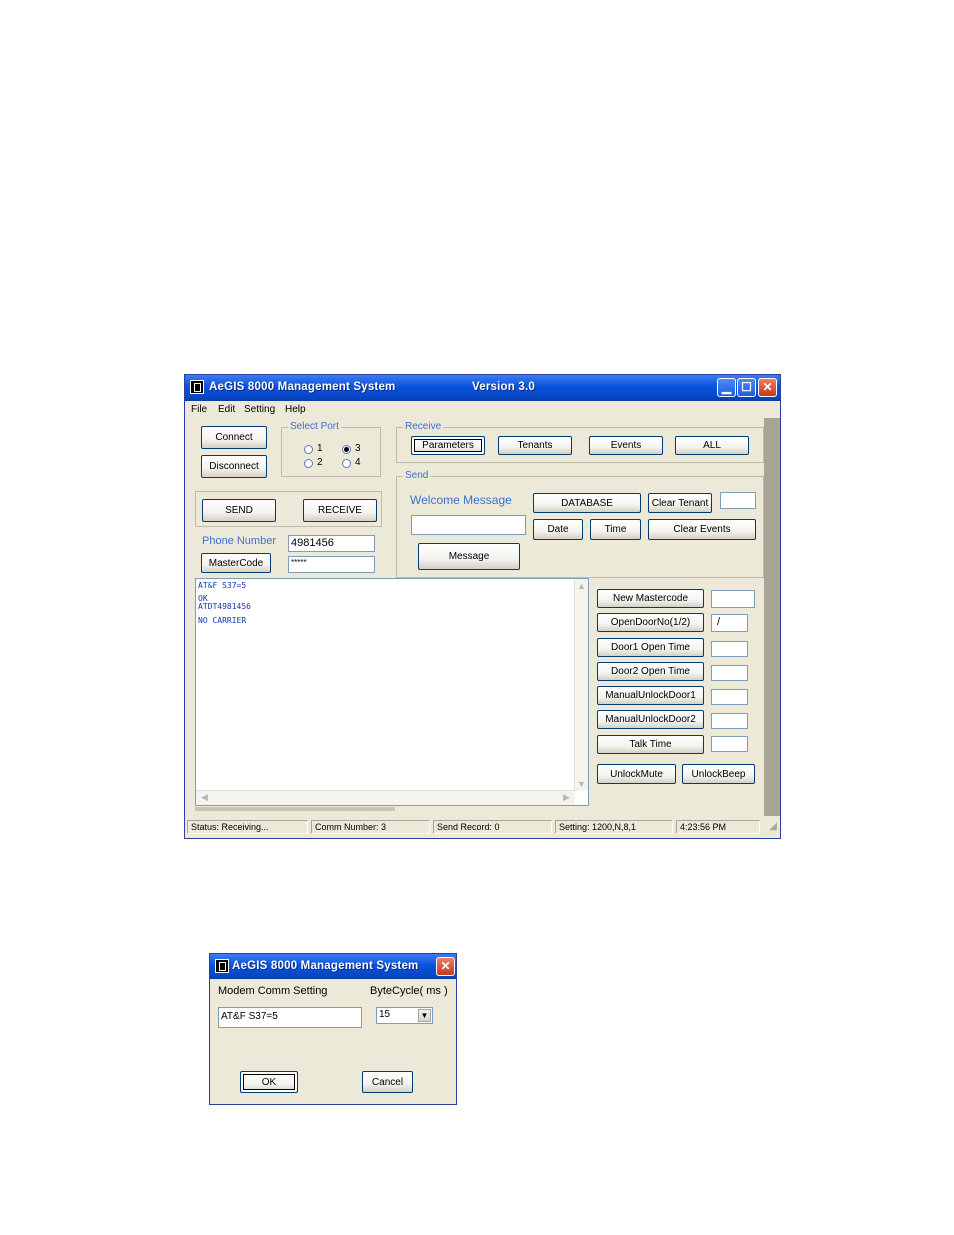 The height and width of the screenshot is (1235, 954). I want to click on mastercode-input: *****, so click(331, 564).